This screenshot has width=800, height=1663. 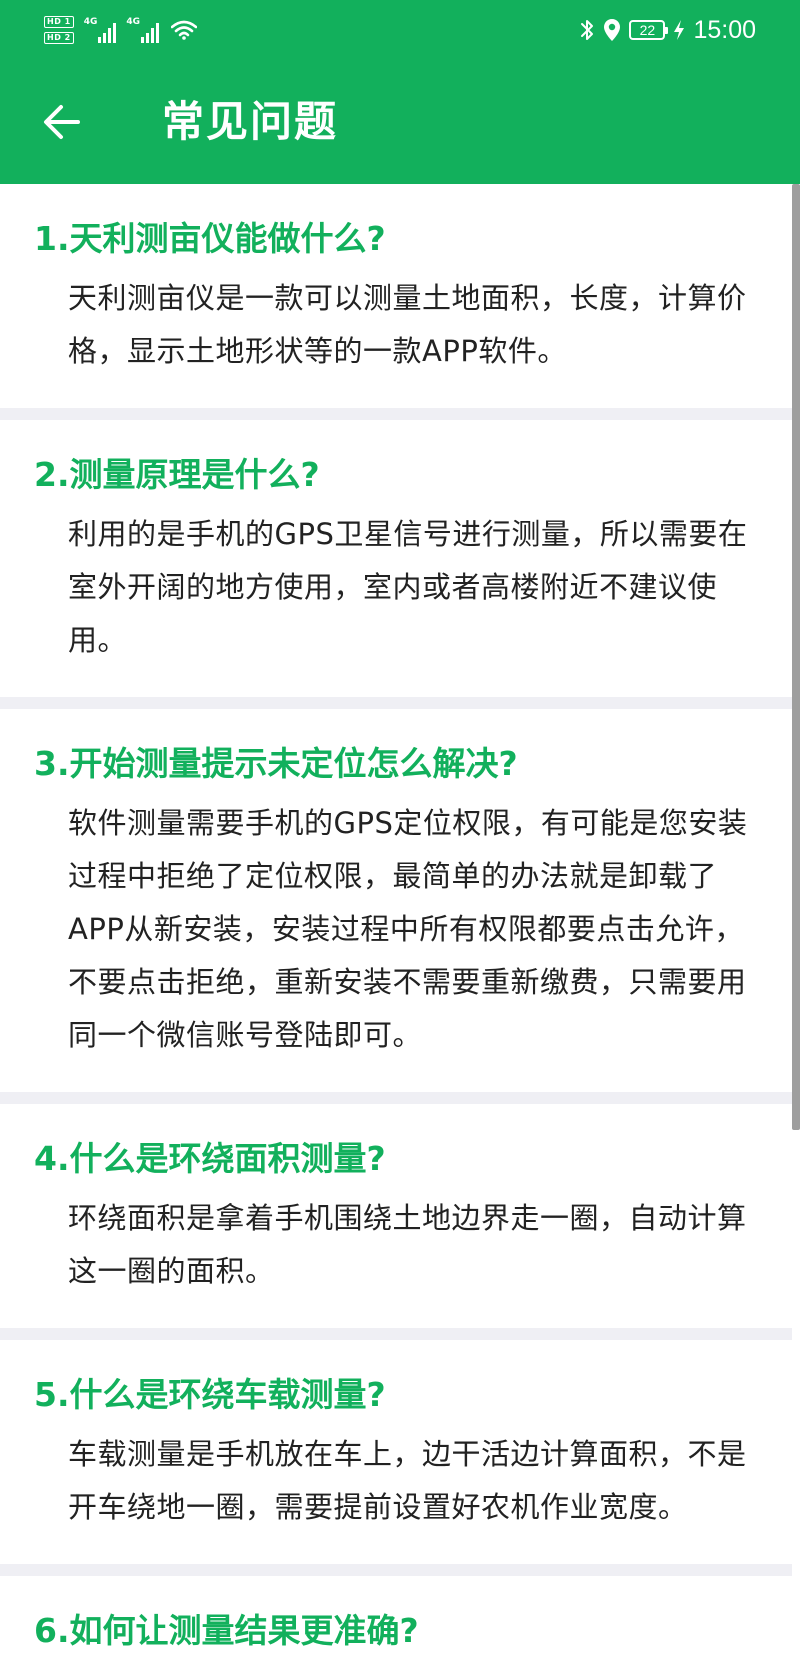 I want to click on signal-strength-sim1: 4G, so click(x=100, y=30).